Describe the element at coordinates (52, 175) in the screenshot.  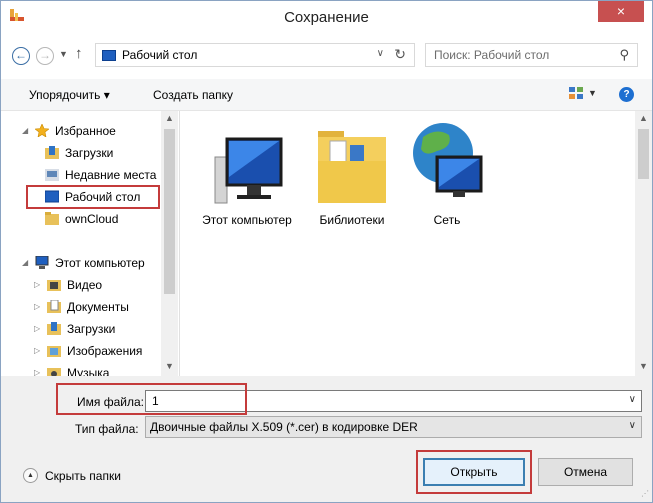
I see `recent-places-icon` at that location.